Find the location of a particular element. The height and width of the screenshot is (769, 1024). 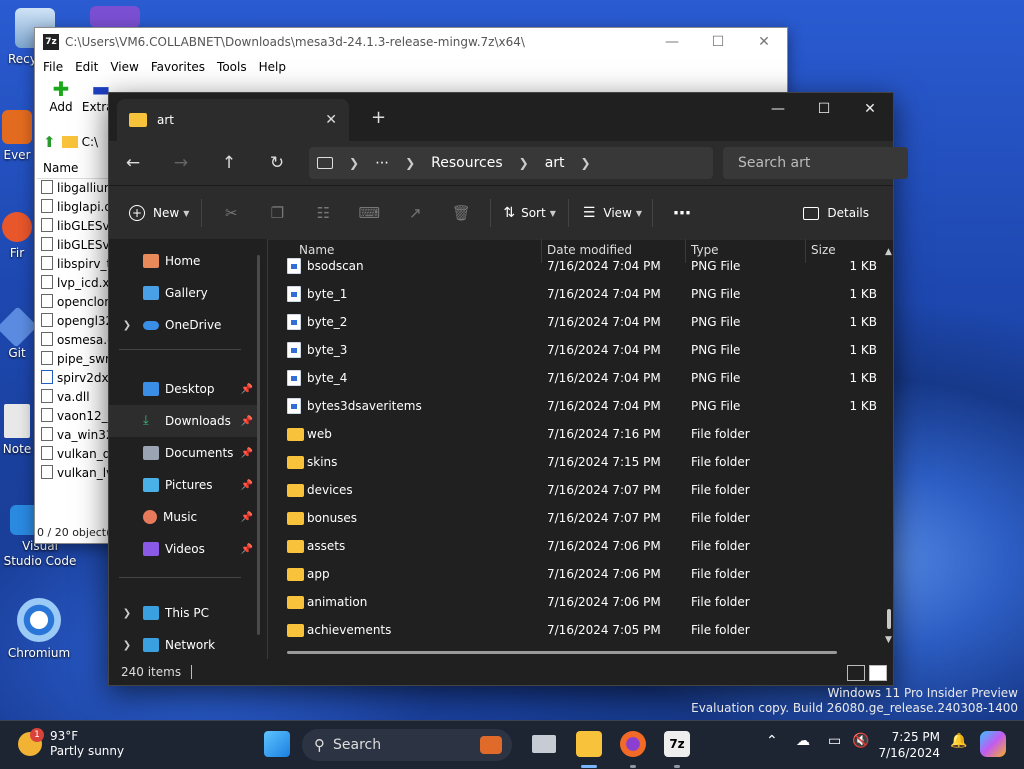

network-off-icon: ☁ is located at coordinates (803, 741).